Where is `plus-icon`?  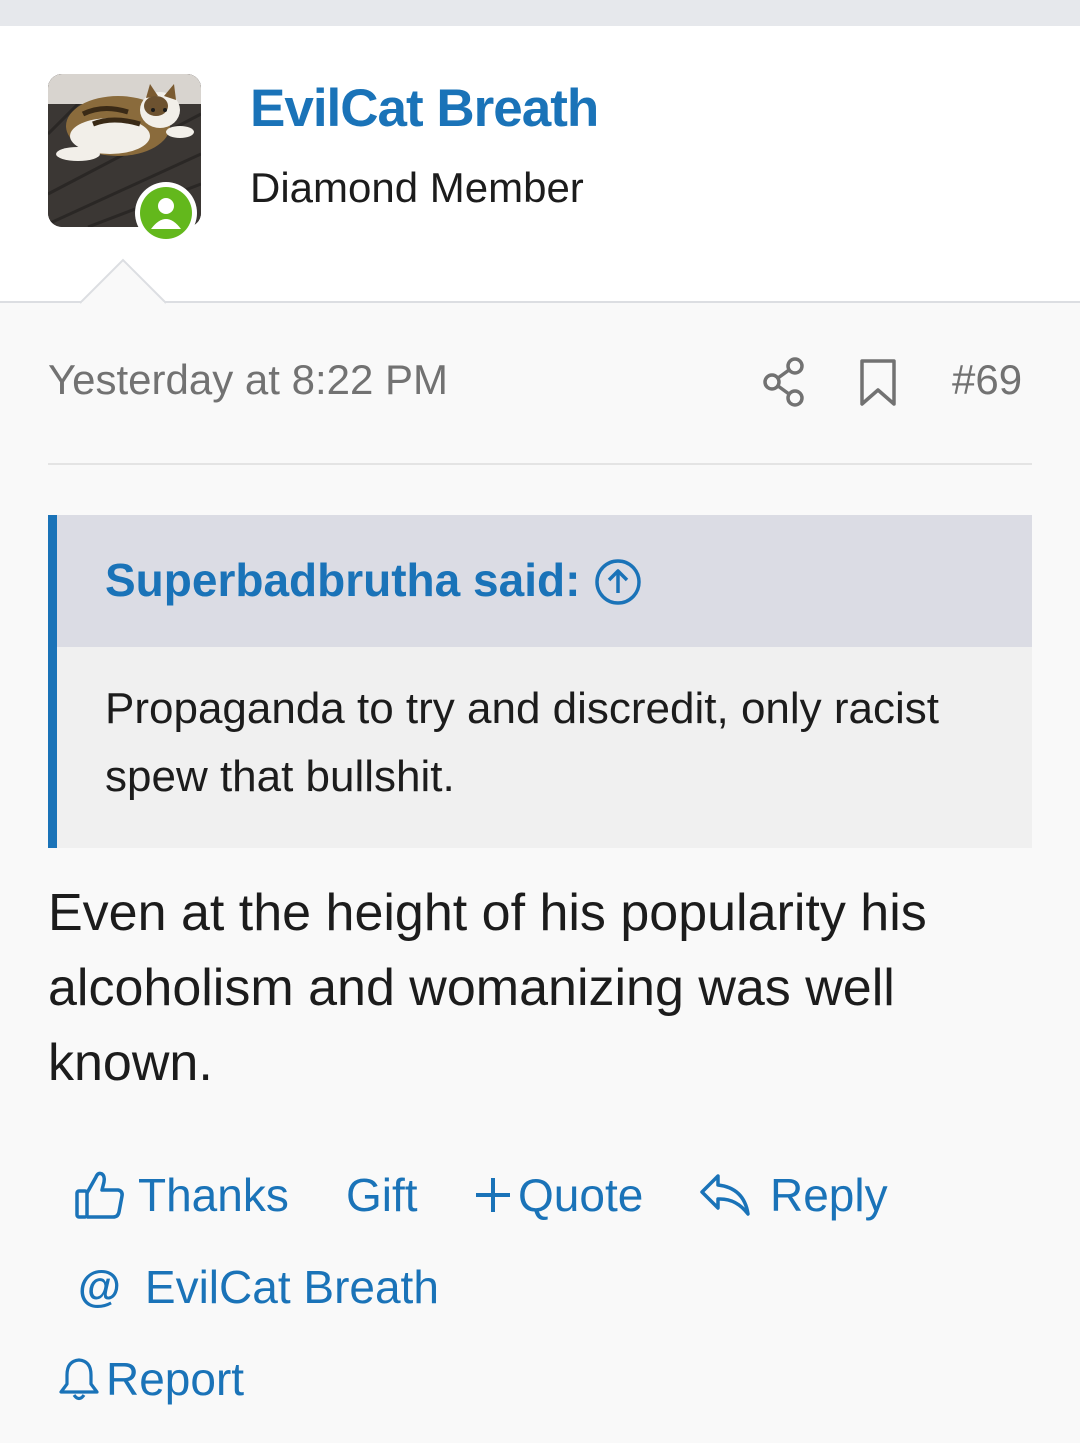 plus-icon is located at coordinates (493, 1195).